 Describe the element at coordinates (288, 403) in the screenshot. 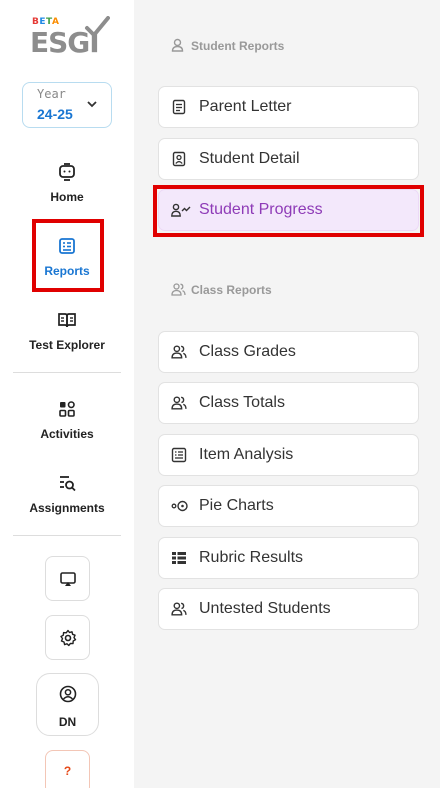

I see `report-class-totals: Class Totals` at that location.